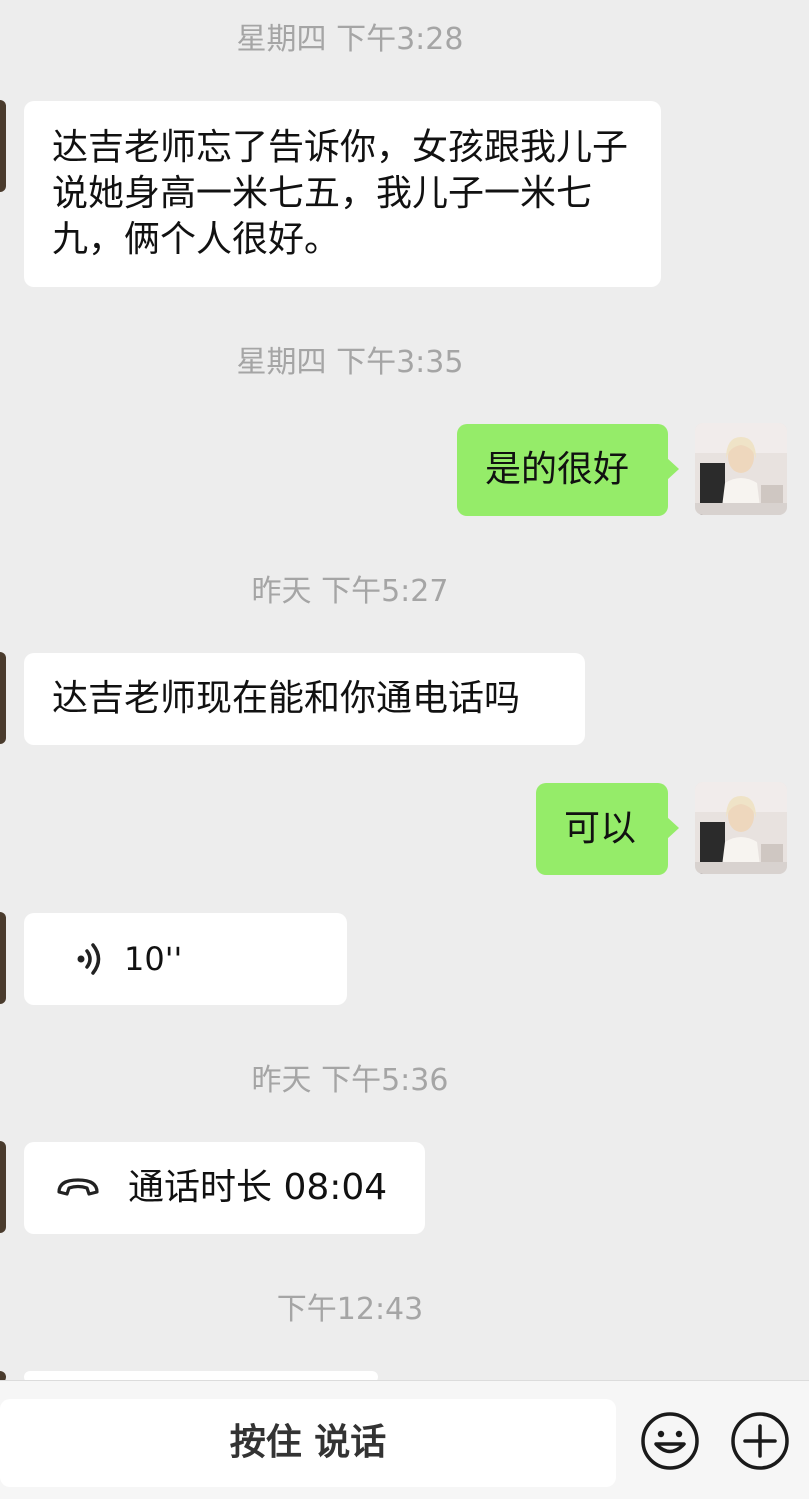 Image resolution: width=809 pixels, height=1499 pixels. I want to click on call-record-bubble: 通话时长 08:04, so click(224, 1188).